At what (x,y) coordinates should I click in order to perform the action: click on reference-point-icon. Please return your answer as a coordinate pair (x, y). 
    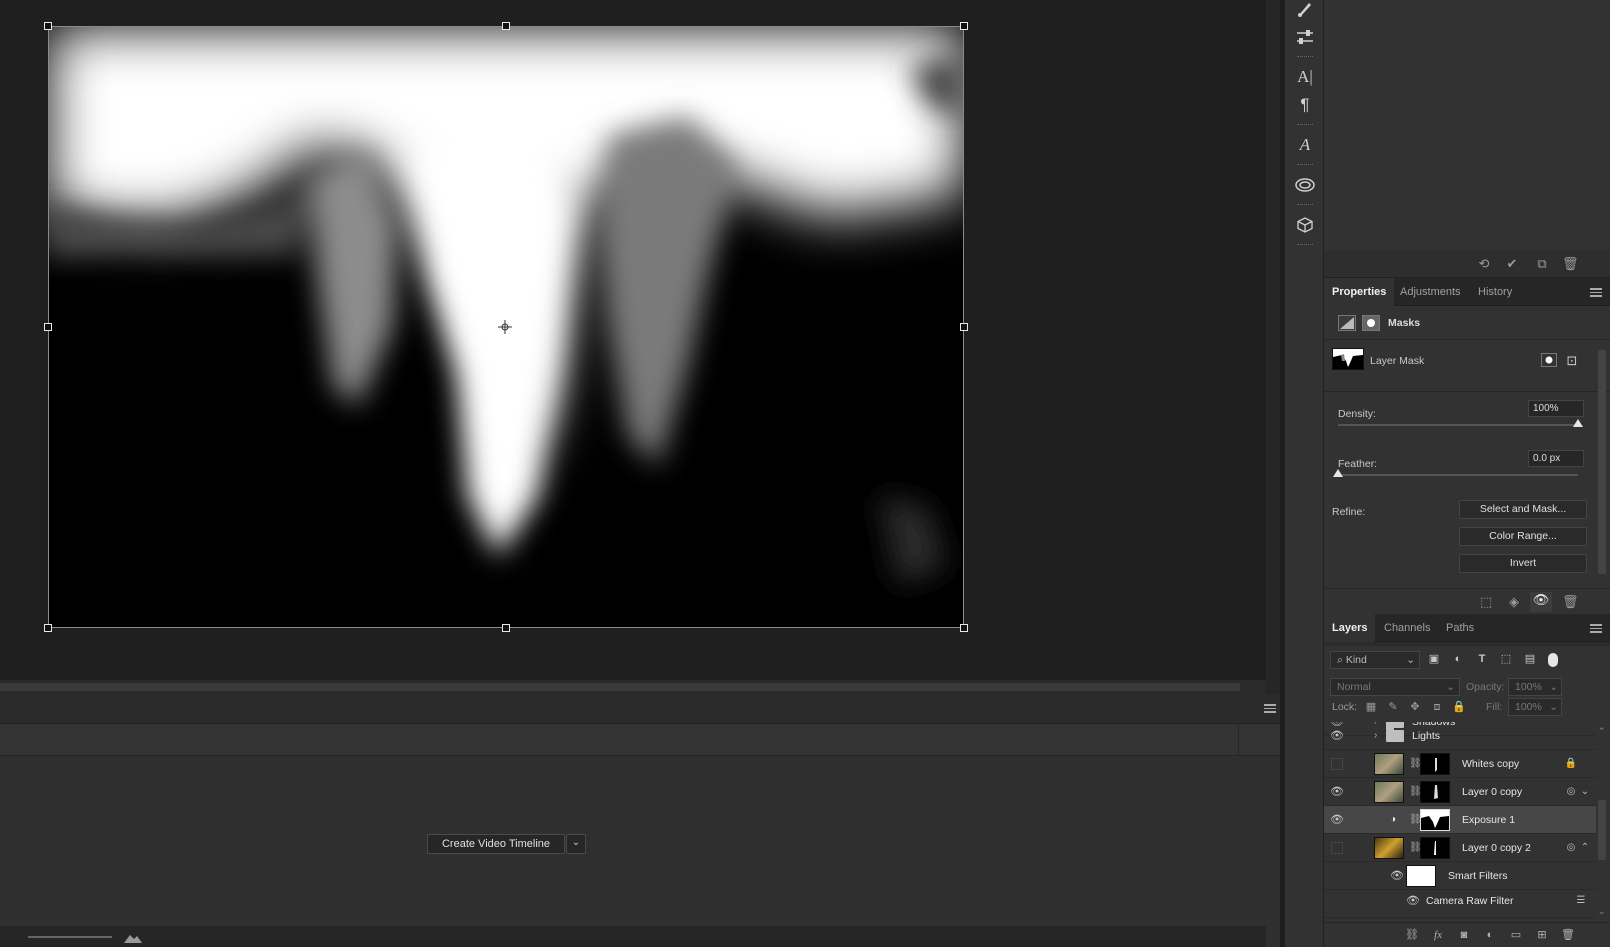
    Looking at the image, I should click on (505, 327).